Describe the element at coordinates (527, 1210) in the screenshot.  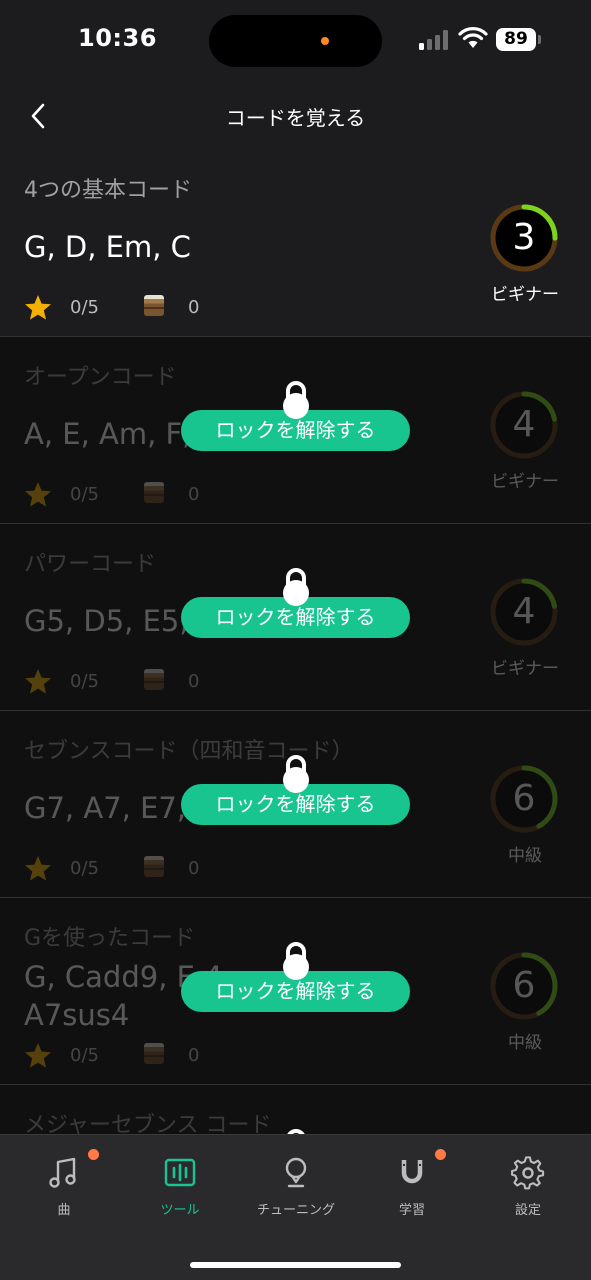
I see `tab-label: 設定` at that location.